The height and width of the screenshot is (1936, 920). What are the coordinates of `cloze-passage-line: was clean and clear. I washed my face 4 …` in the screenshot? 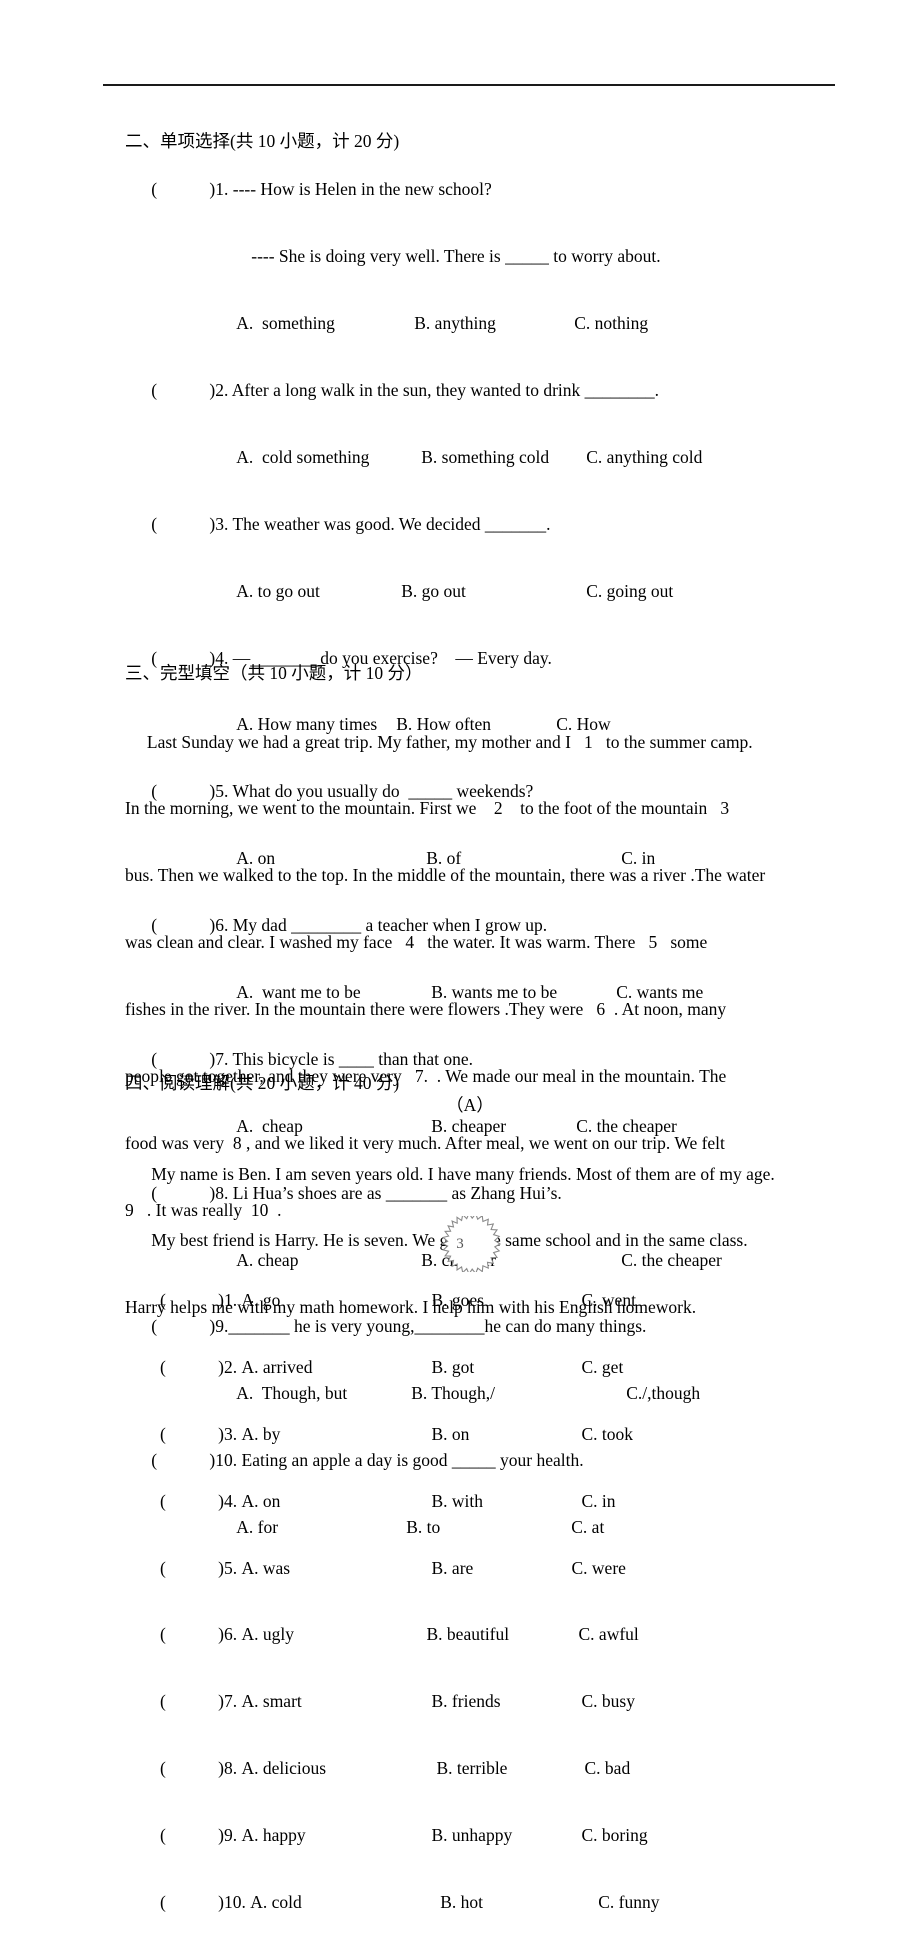 It's located at (416, 942).